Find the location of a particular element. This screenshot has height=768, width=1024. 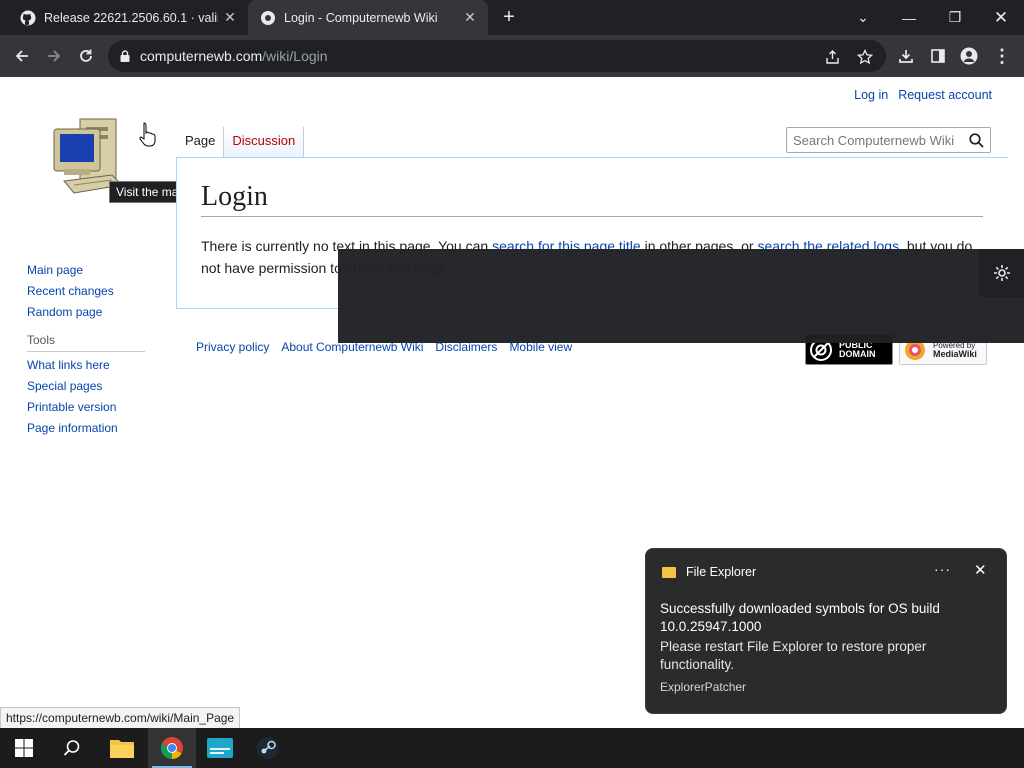

sidebar-item-special-pages: Special pages is located at coordinates (86, 386).